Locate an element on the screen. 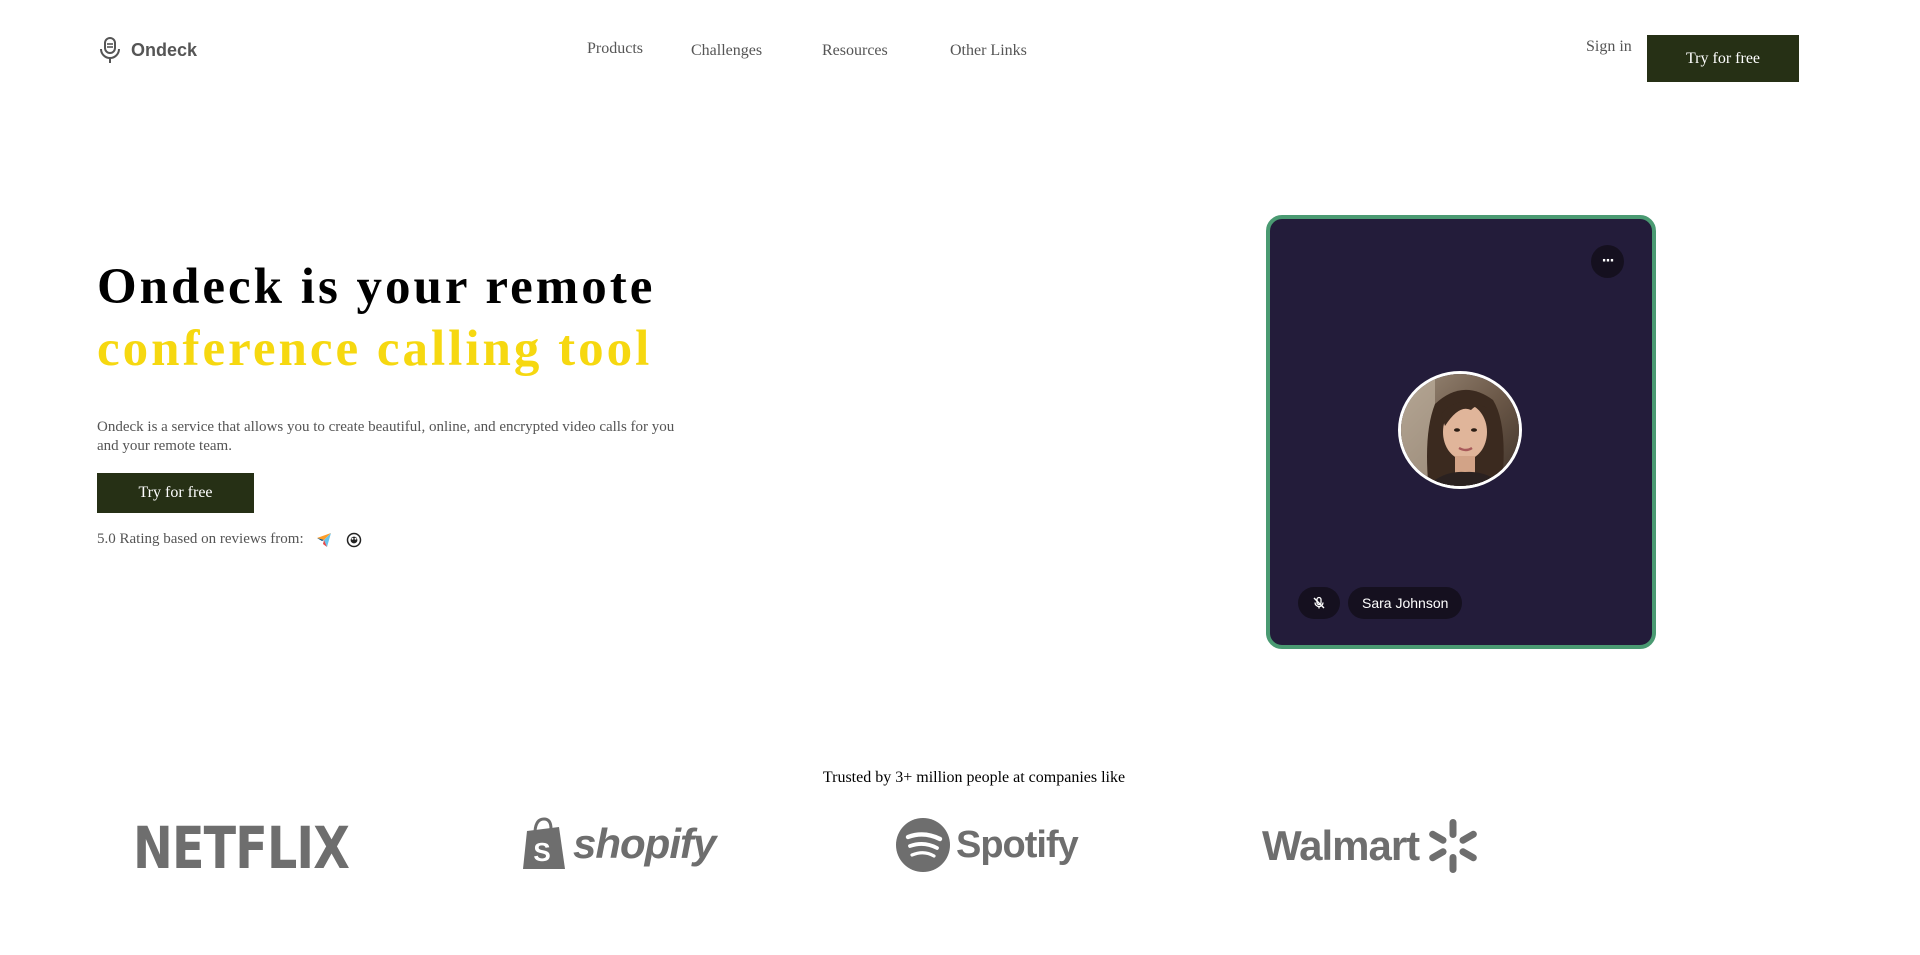 The image size is (1920, 955). spotify-logo: Spotify is located at coordinates (987, 845).